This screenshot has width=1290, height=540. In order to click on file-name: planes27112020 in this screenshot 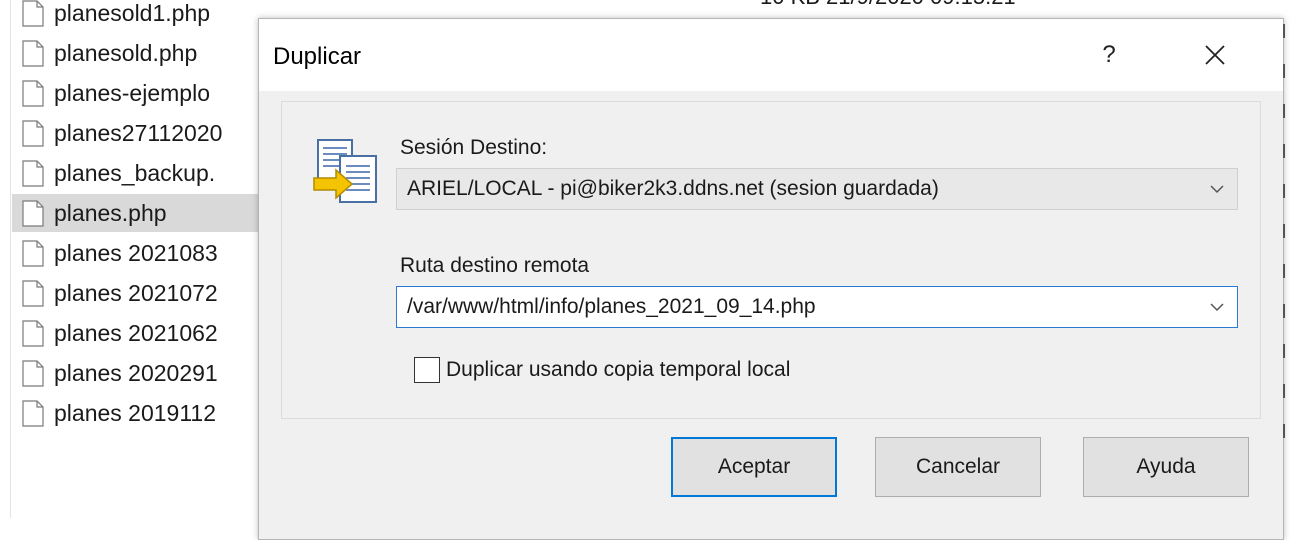, I will do `click(138, 132)`.